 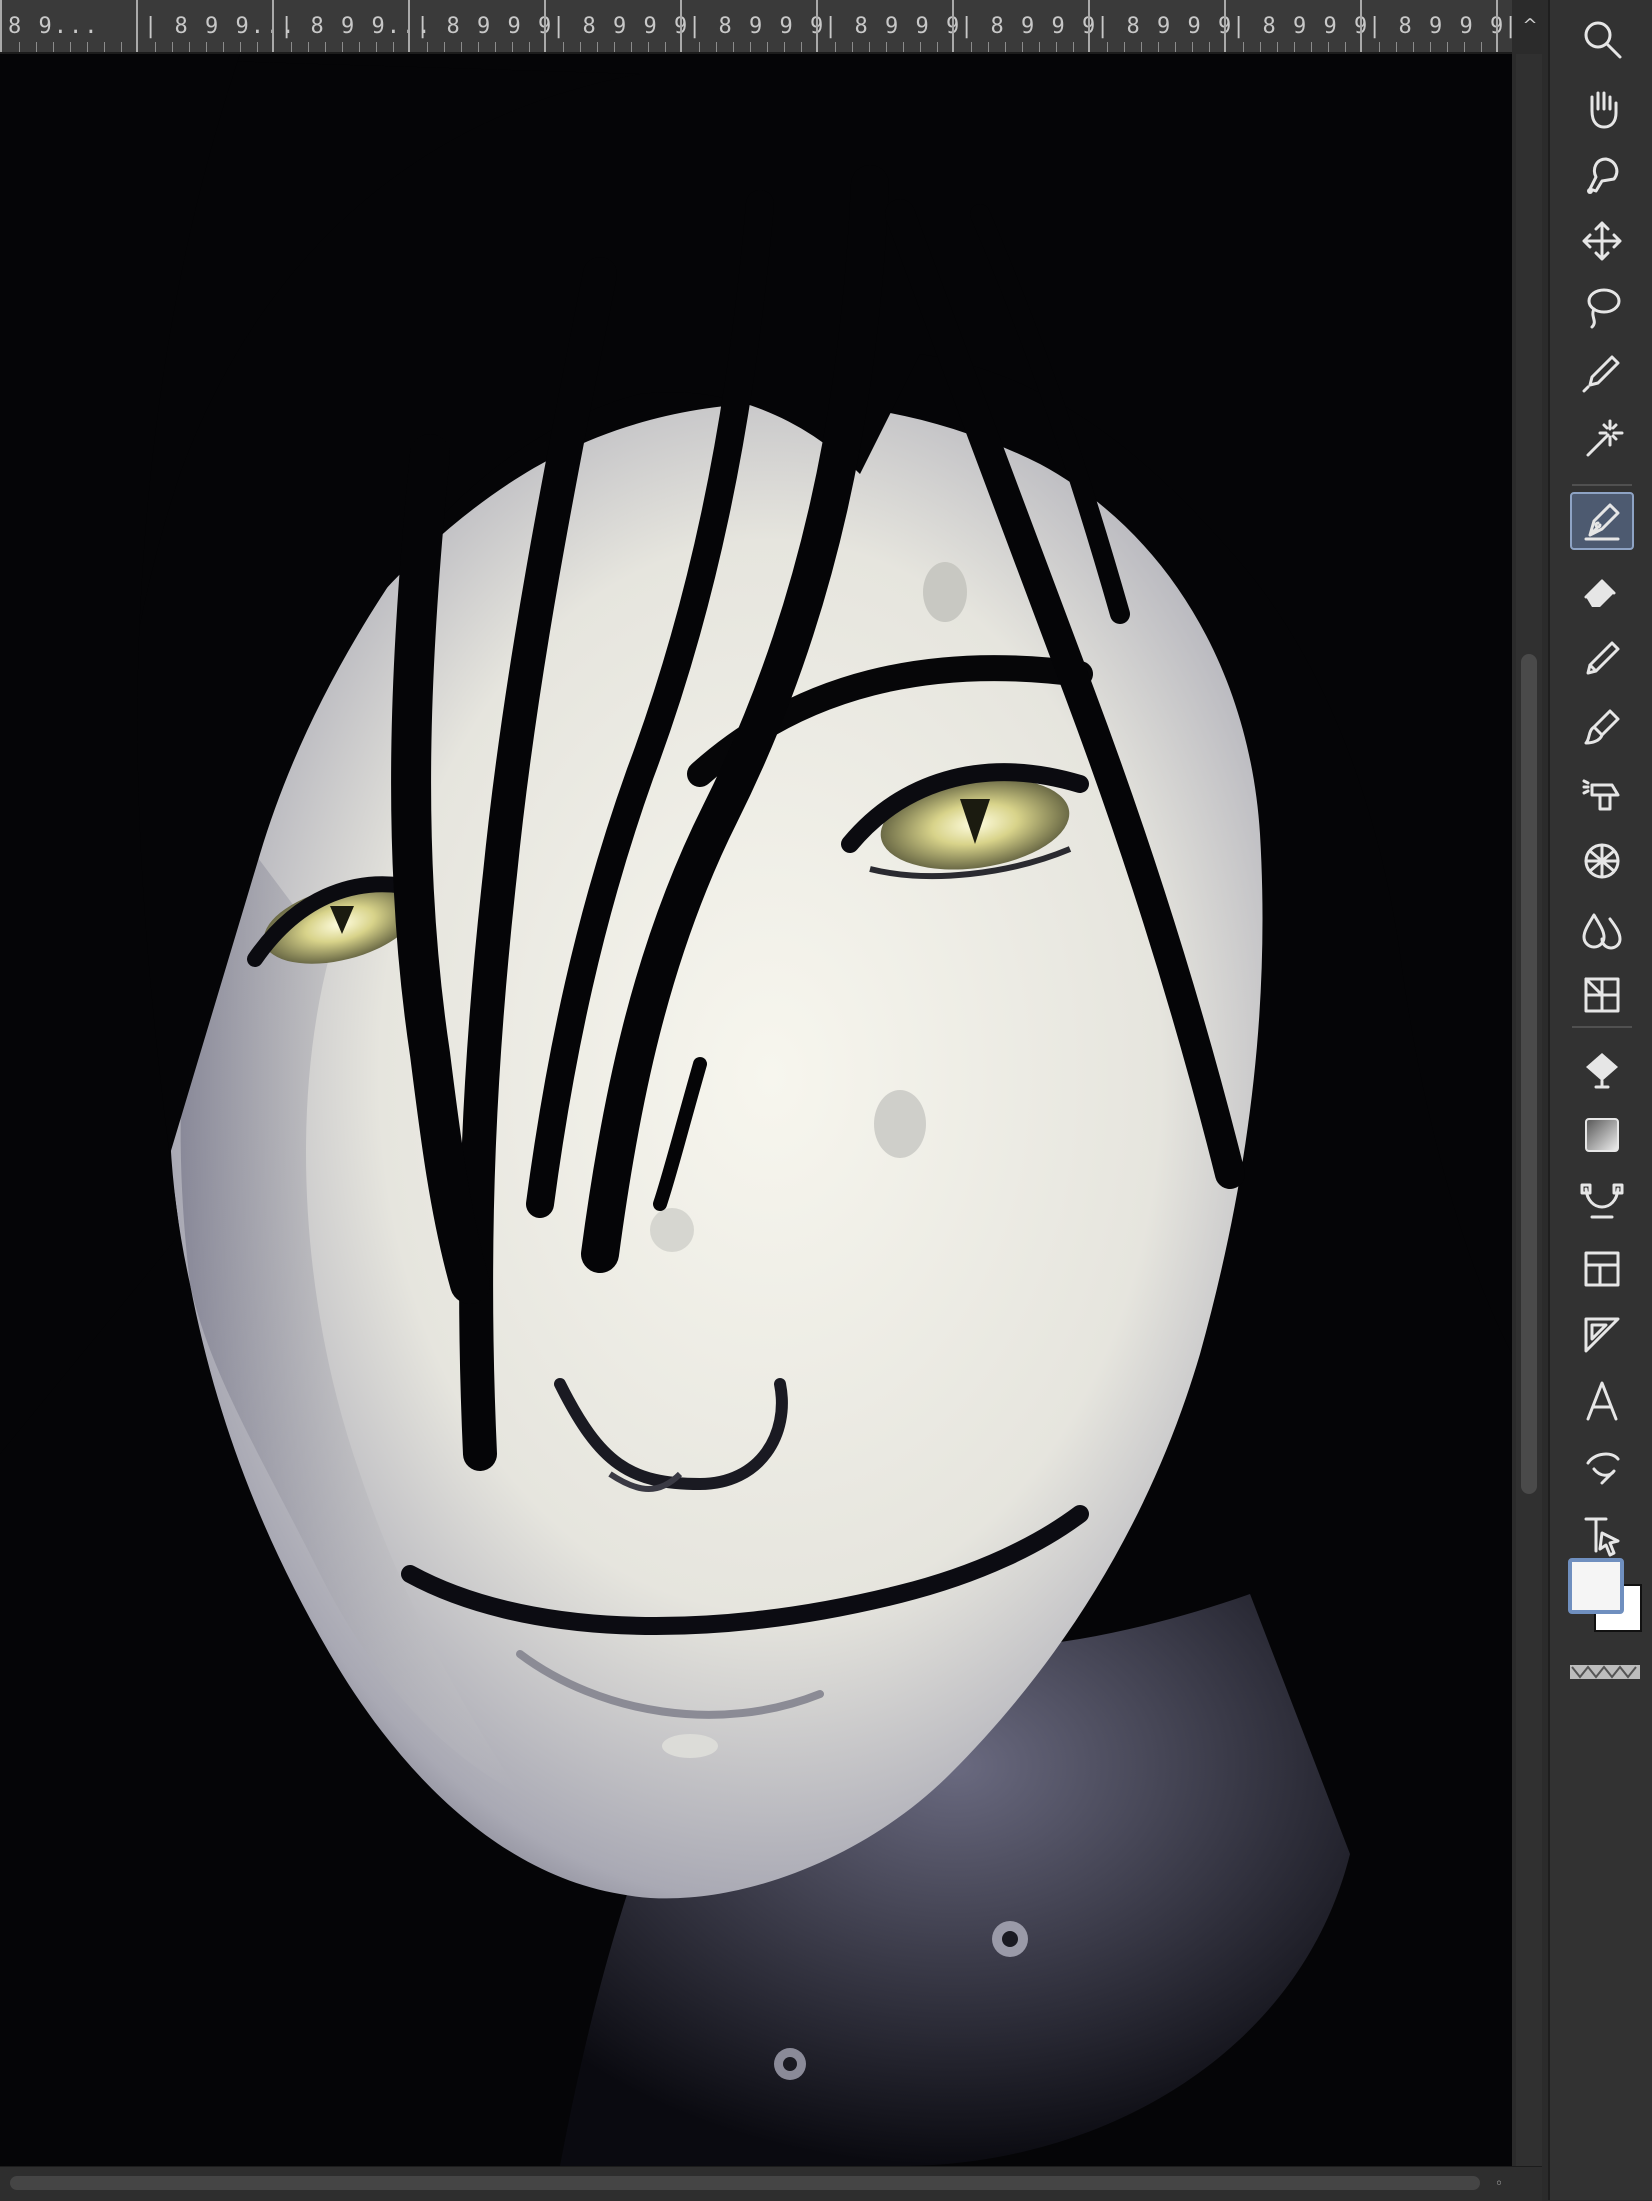 I want to click on figure-ruler-tool, so click(x=1602, y=995).